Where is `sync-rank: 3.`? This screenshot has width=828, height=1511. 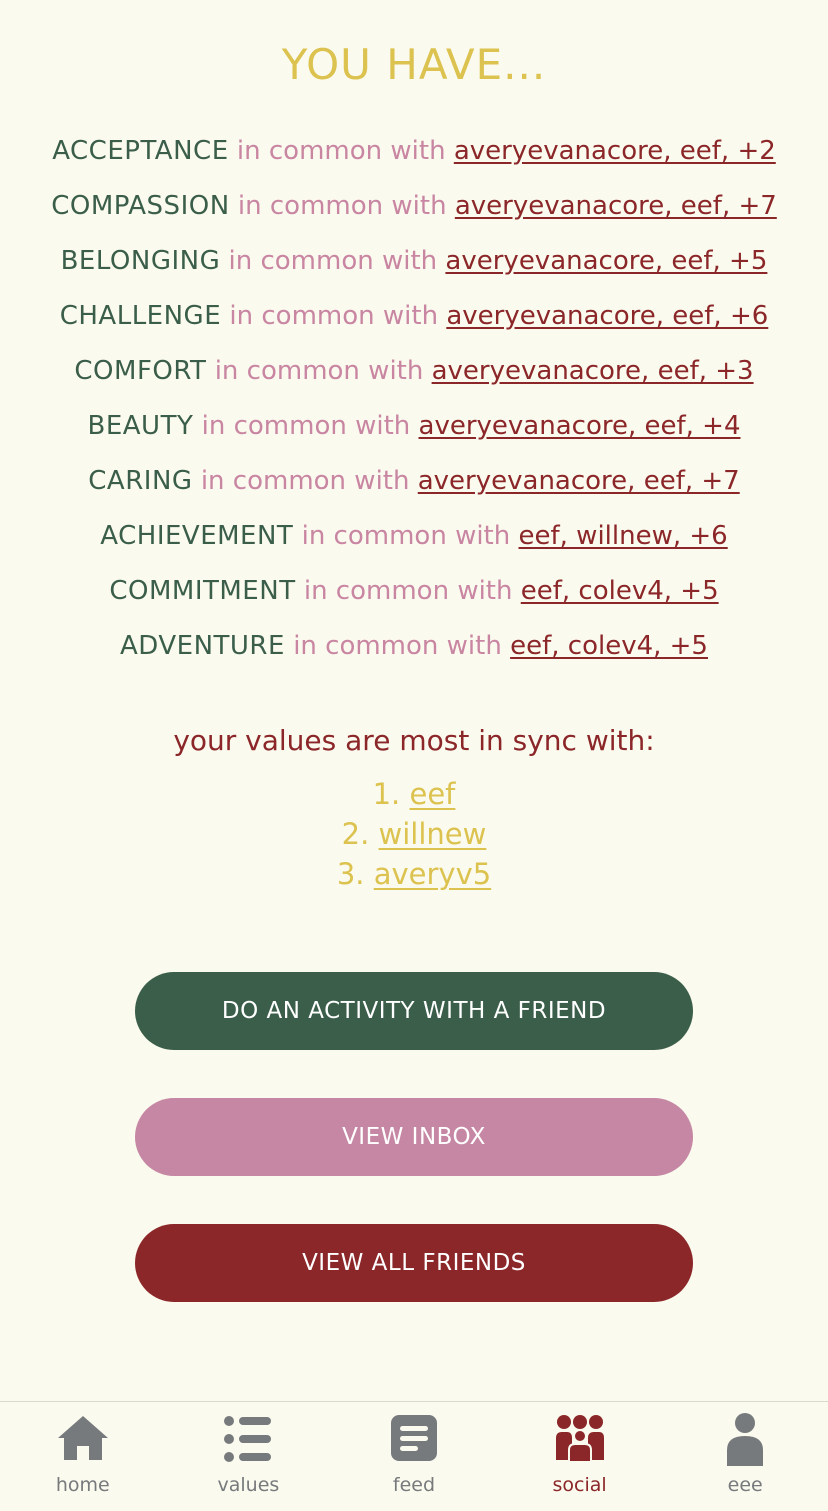
sync-rank: 3. is located at coordinates (350, 874).